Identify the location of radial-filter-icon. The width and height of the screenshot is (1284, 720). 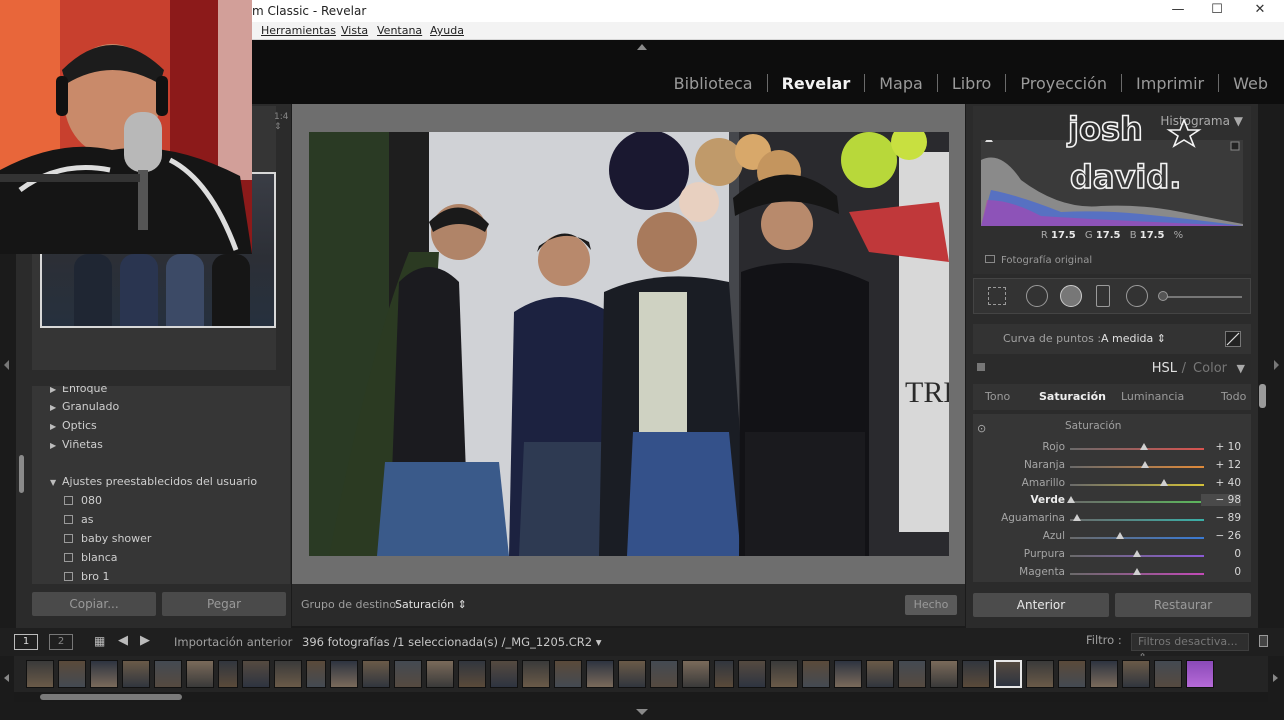
(1137, 296).